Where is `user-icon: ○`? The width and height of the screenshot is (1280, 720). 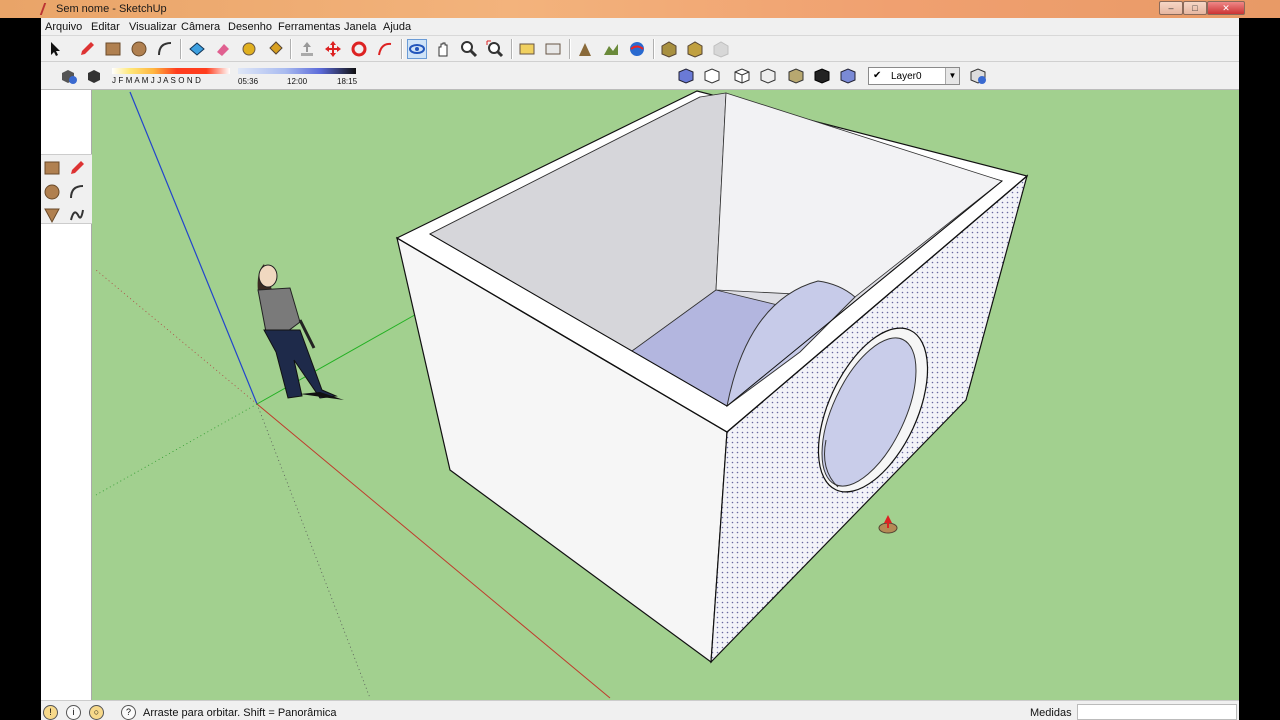
user-icon: ○ is located at coordinates (96, 712).